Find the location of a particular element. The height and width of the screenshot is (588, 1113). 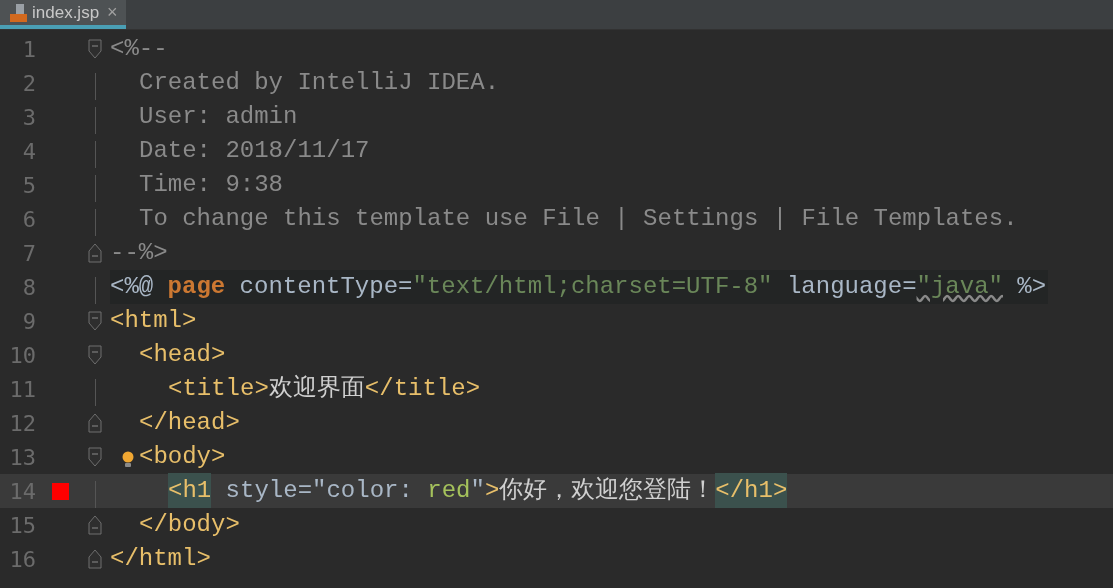

code-text: <body> is located at coordinates (182, 457).